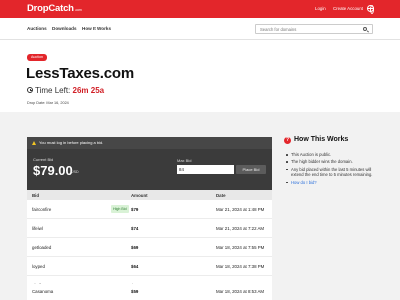 The height and width of the screenshot is (300, 400). What do you see at coordinates (200, 9) in the screenshot?
I see `top-bar: DropCatch.com Login Create Account` at bounding box center [200, 9].